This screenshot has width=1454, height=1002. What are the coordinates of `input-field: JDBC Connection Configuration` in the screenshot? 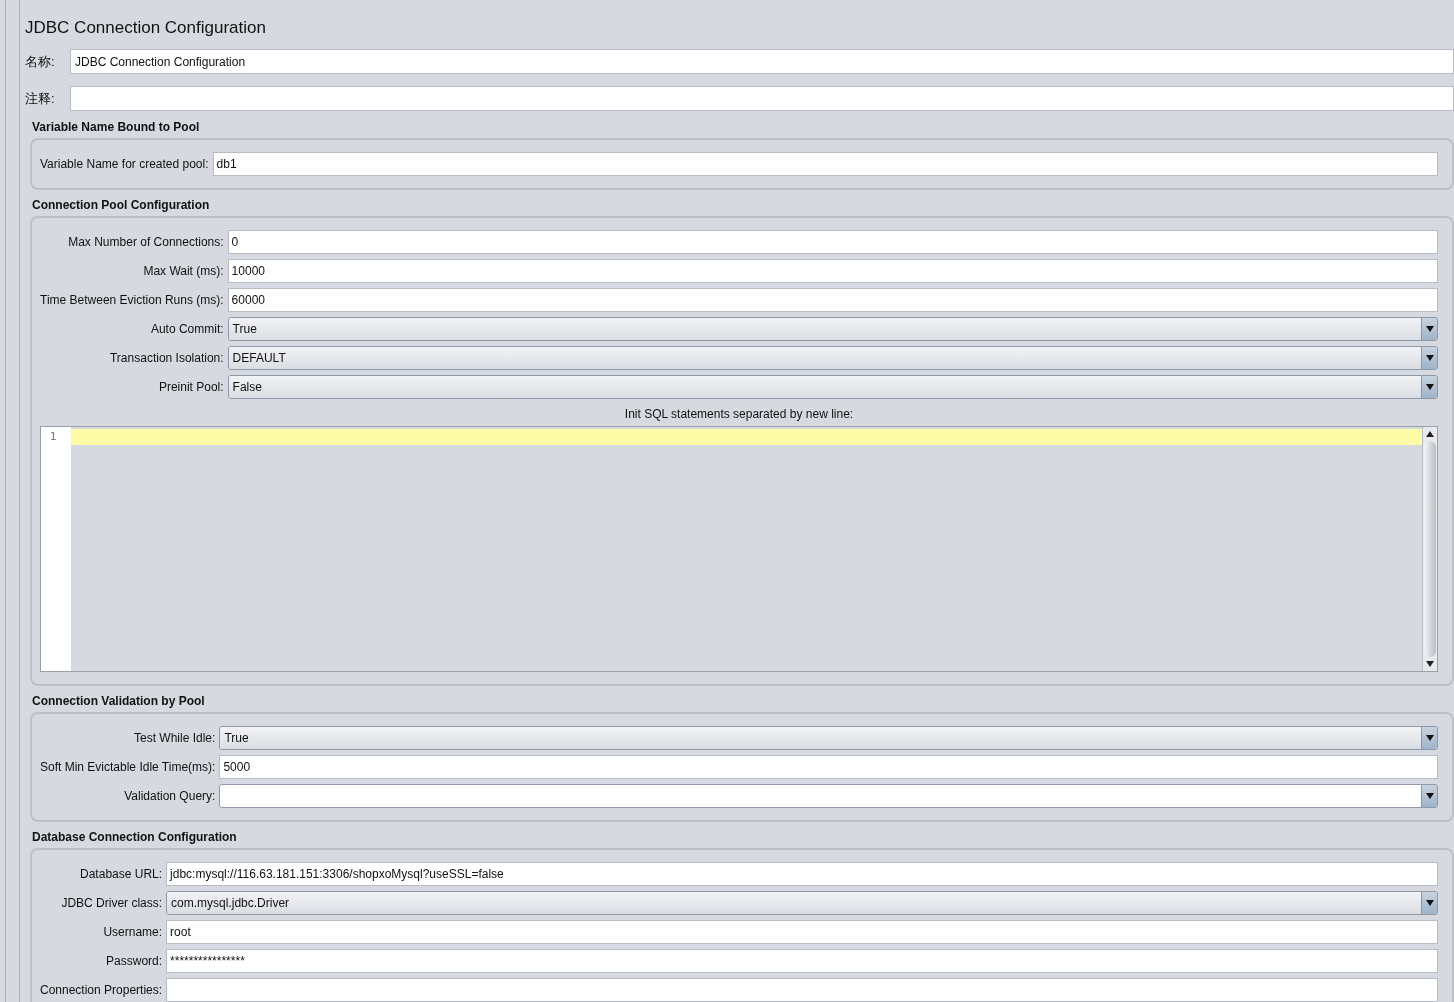 It's located at (762, 61).